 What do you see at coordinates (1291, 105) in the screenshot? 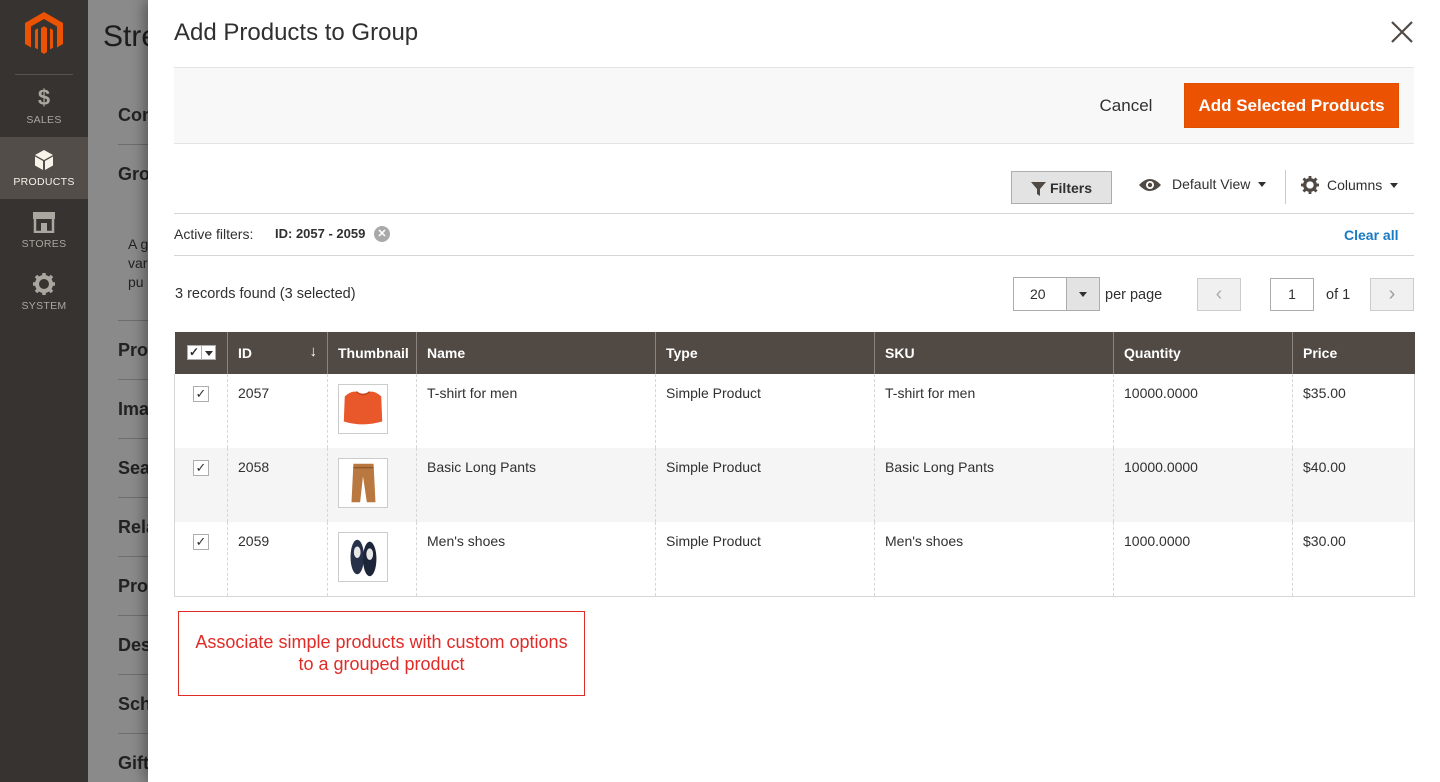
I see `add-selected-products-button: Add Selected Products` at bounding box center [1291, 105].